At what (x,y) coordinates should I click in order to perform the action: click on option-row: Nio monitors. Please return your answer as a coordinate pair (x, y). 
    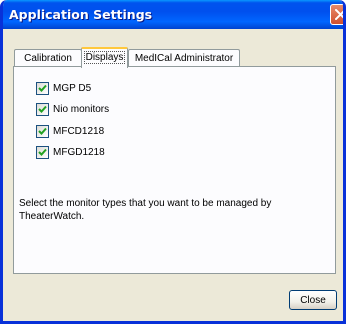
    Looking at the image, I should click on (72, 109).